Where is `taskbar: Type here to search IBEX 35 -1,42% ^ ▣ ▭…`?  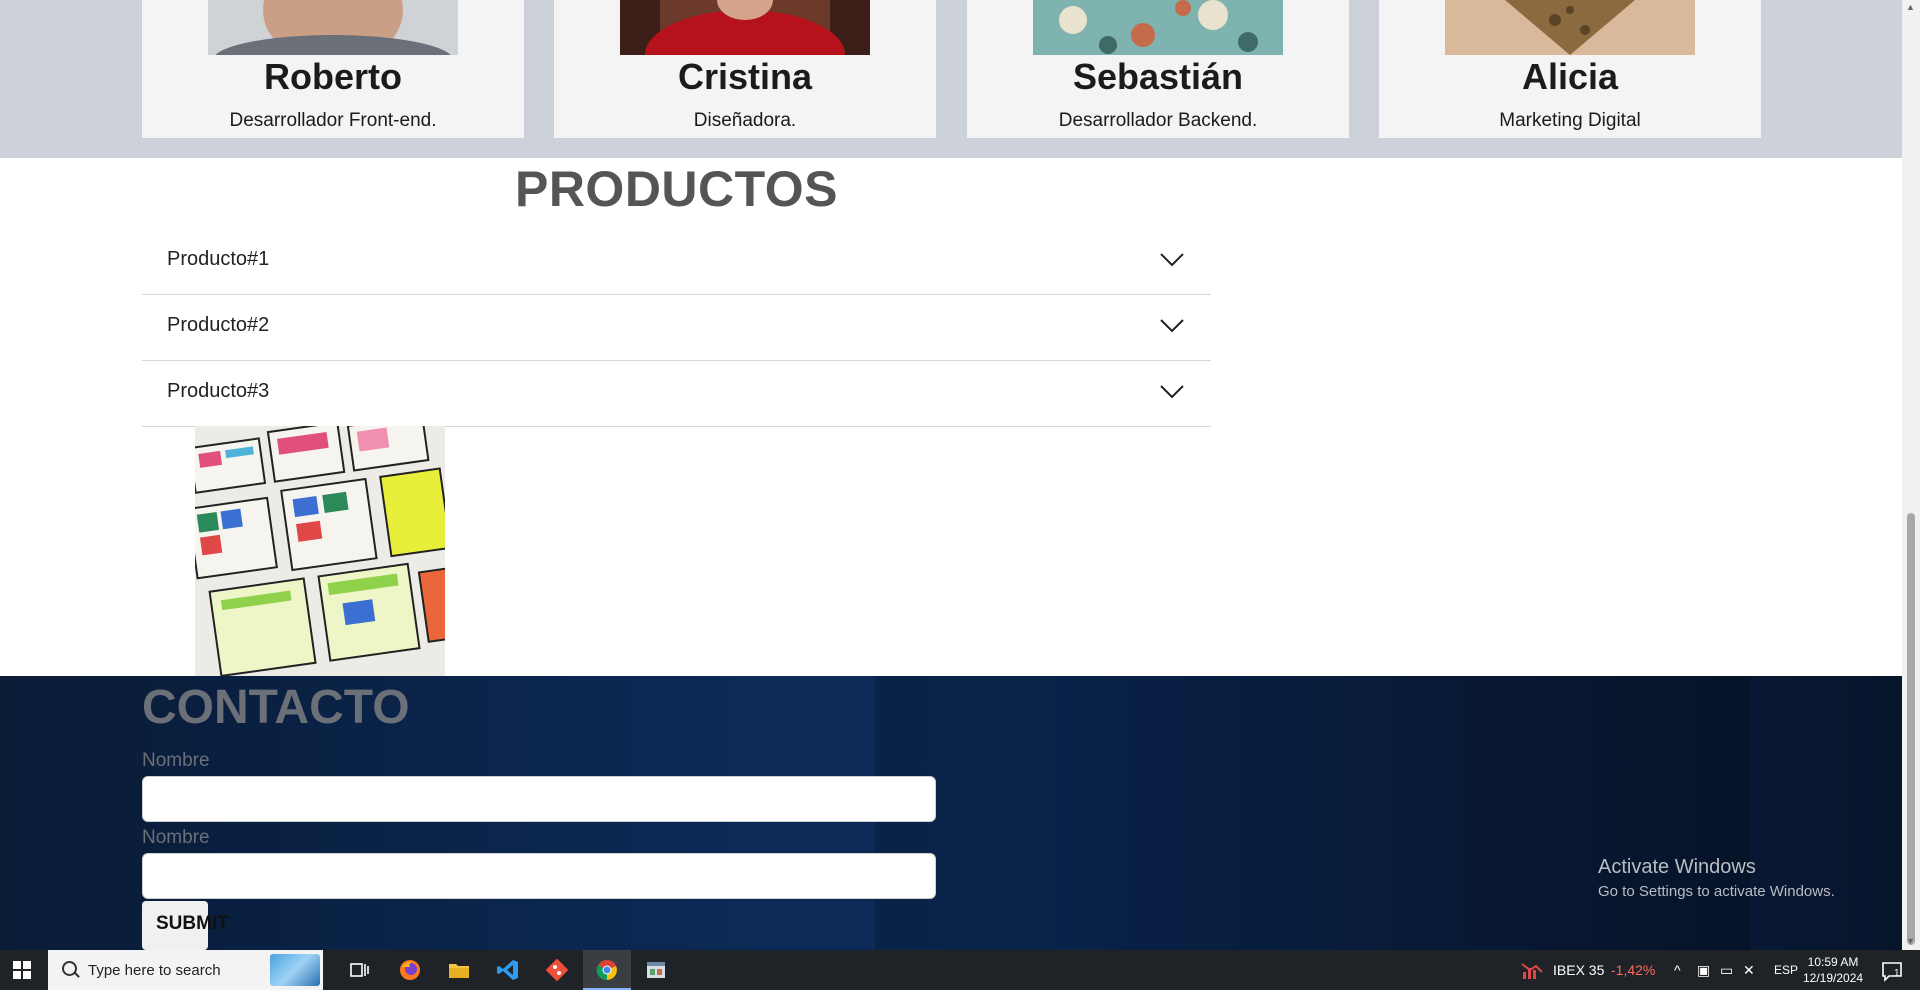
taskbar: Type here to search IBEX 35 -1,42% ^ ▣ ▭… is located at coordinates (960, 970).